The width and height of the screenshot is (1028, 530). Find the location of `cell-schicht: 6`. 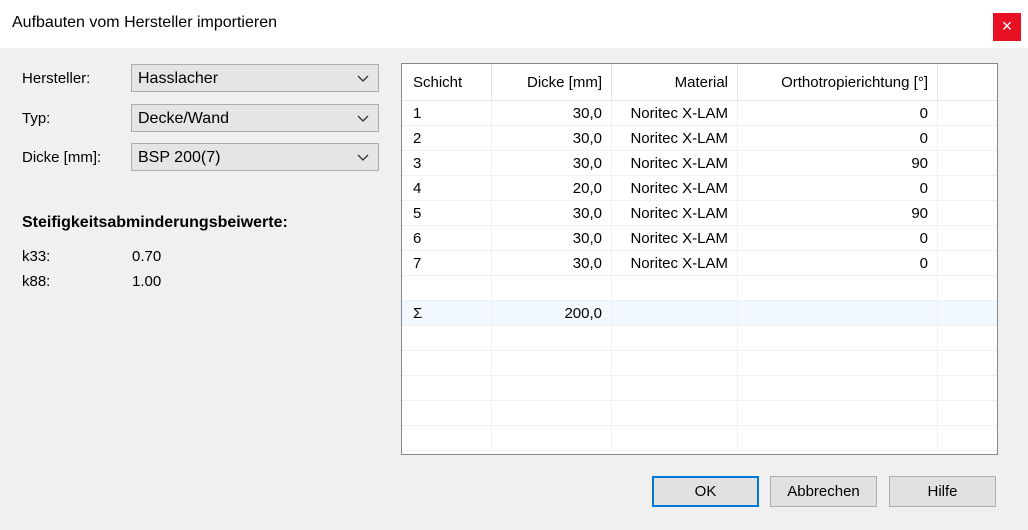

cell-schicht: 6 is located at coordinates (447, 238).